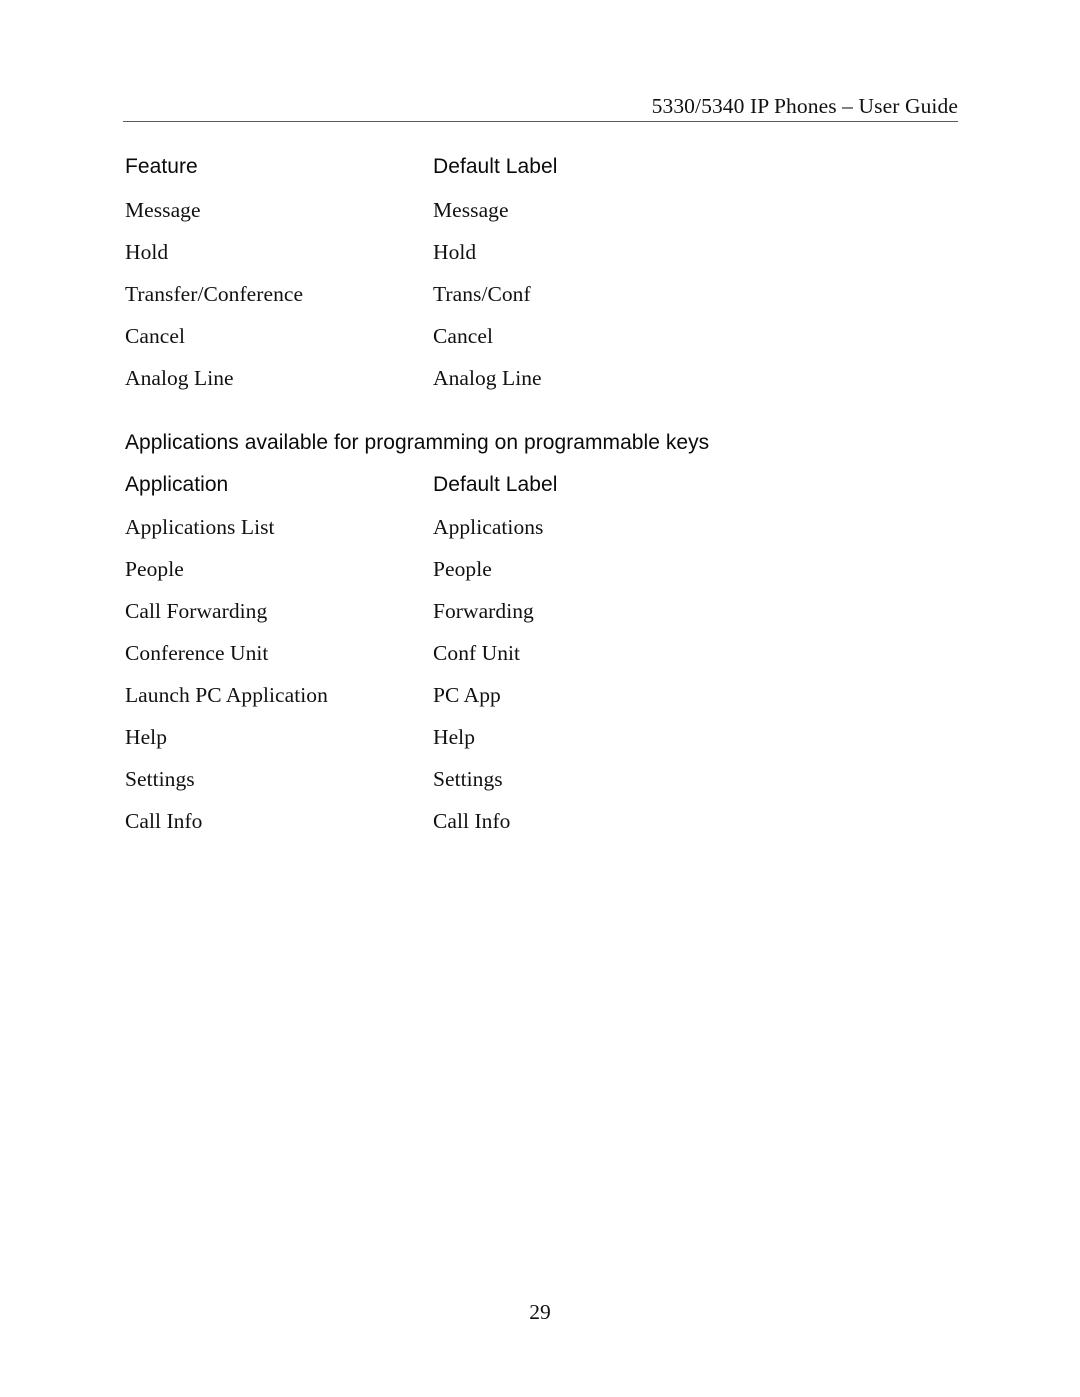  What do you see at coordinates (495, 166) in the screenshot?
I see `feature-table-column-header-default-label: Default Label` at bounding box center [495, 166].